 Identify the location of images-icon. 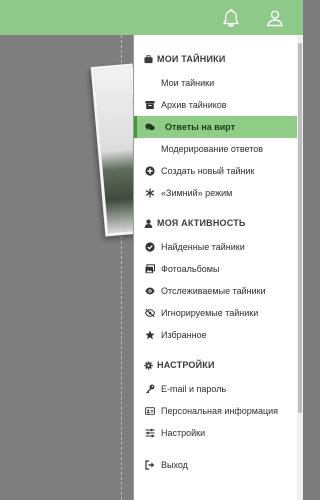
(150, 269).